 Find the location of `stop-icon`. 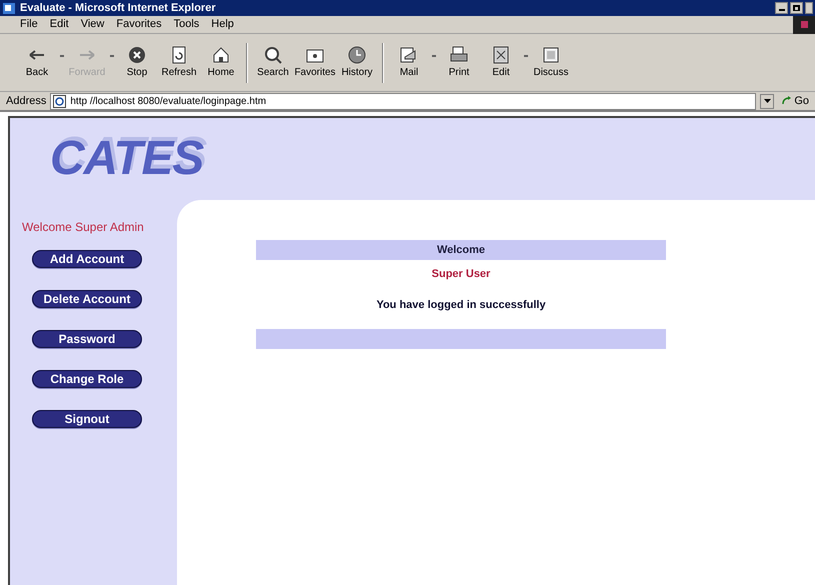

stop-icon is located at coordinates (137, 55).